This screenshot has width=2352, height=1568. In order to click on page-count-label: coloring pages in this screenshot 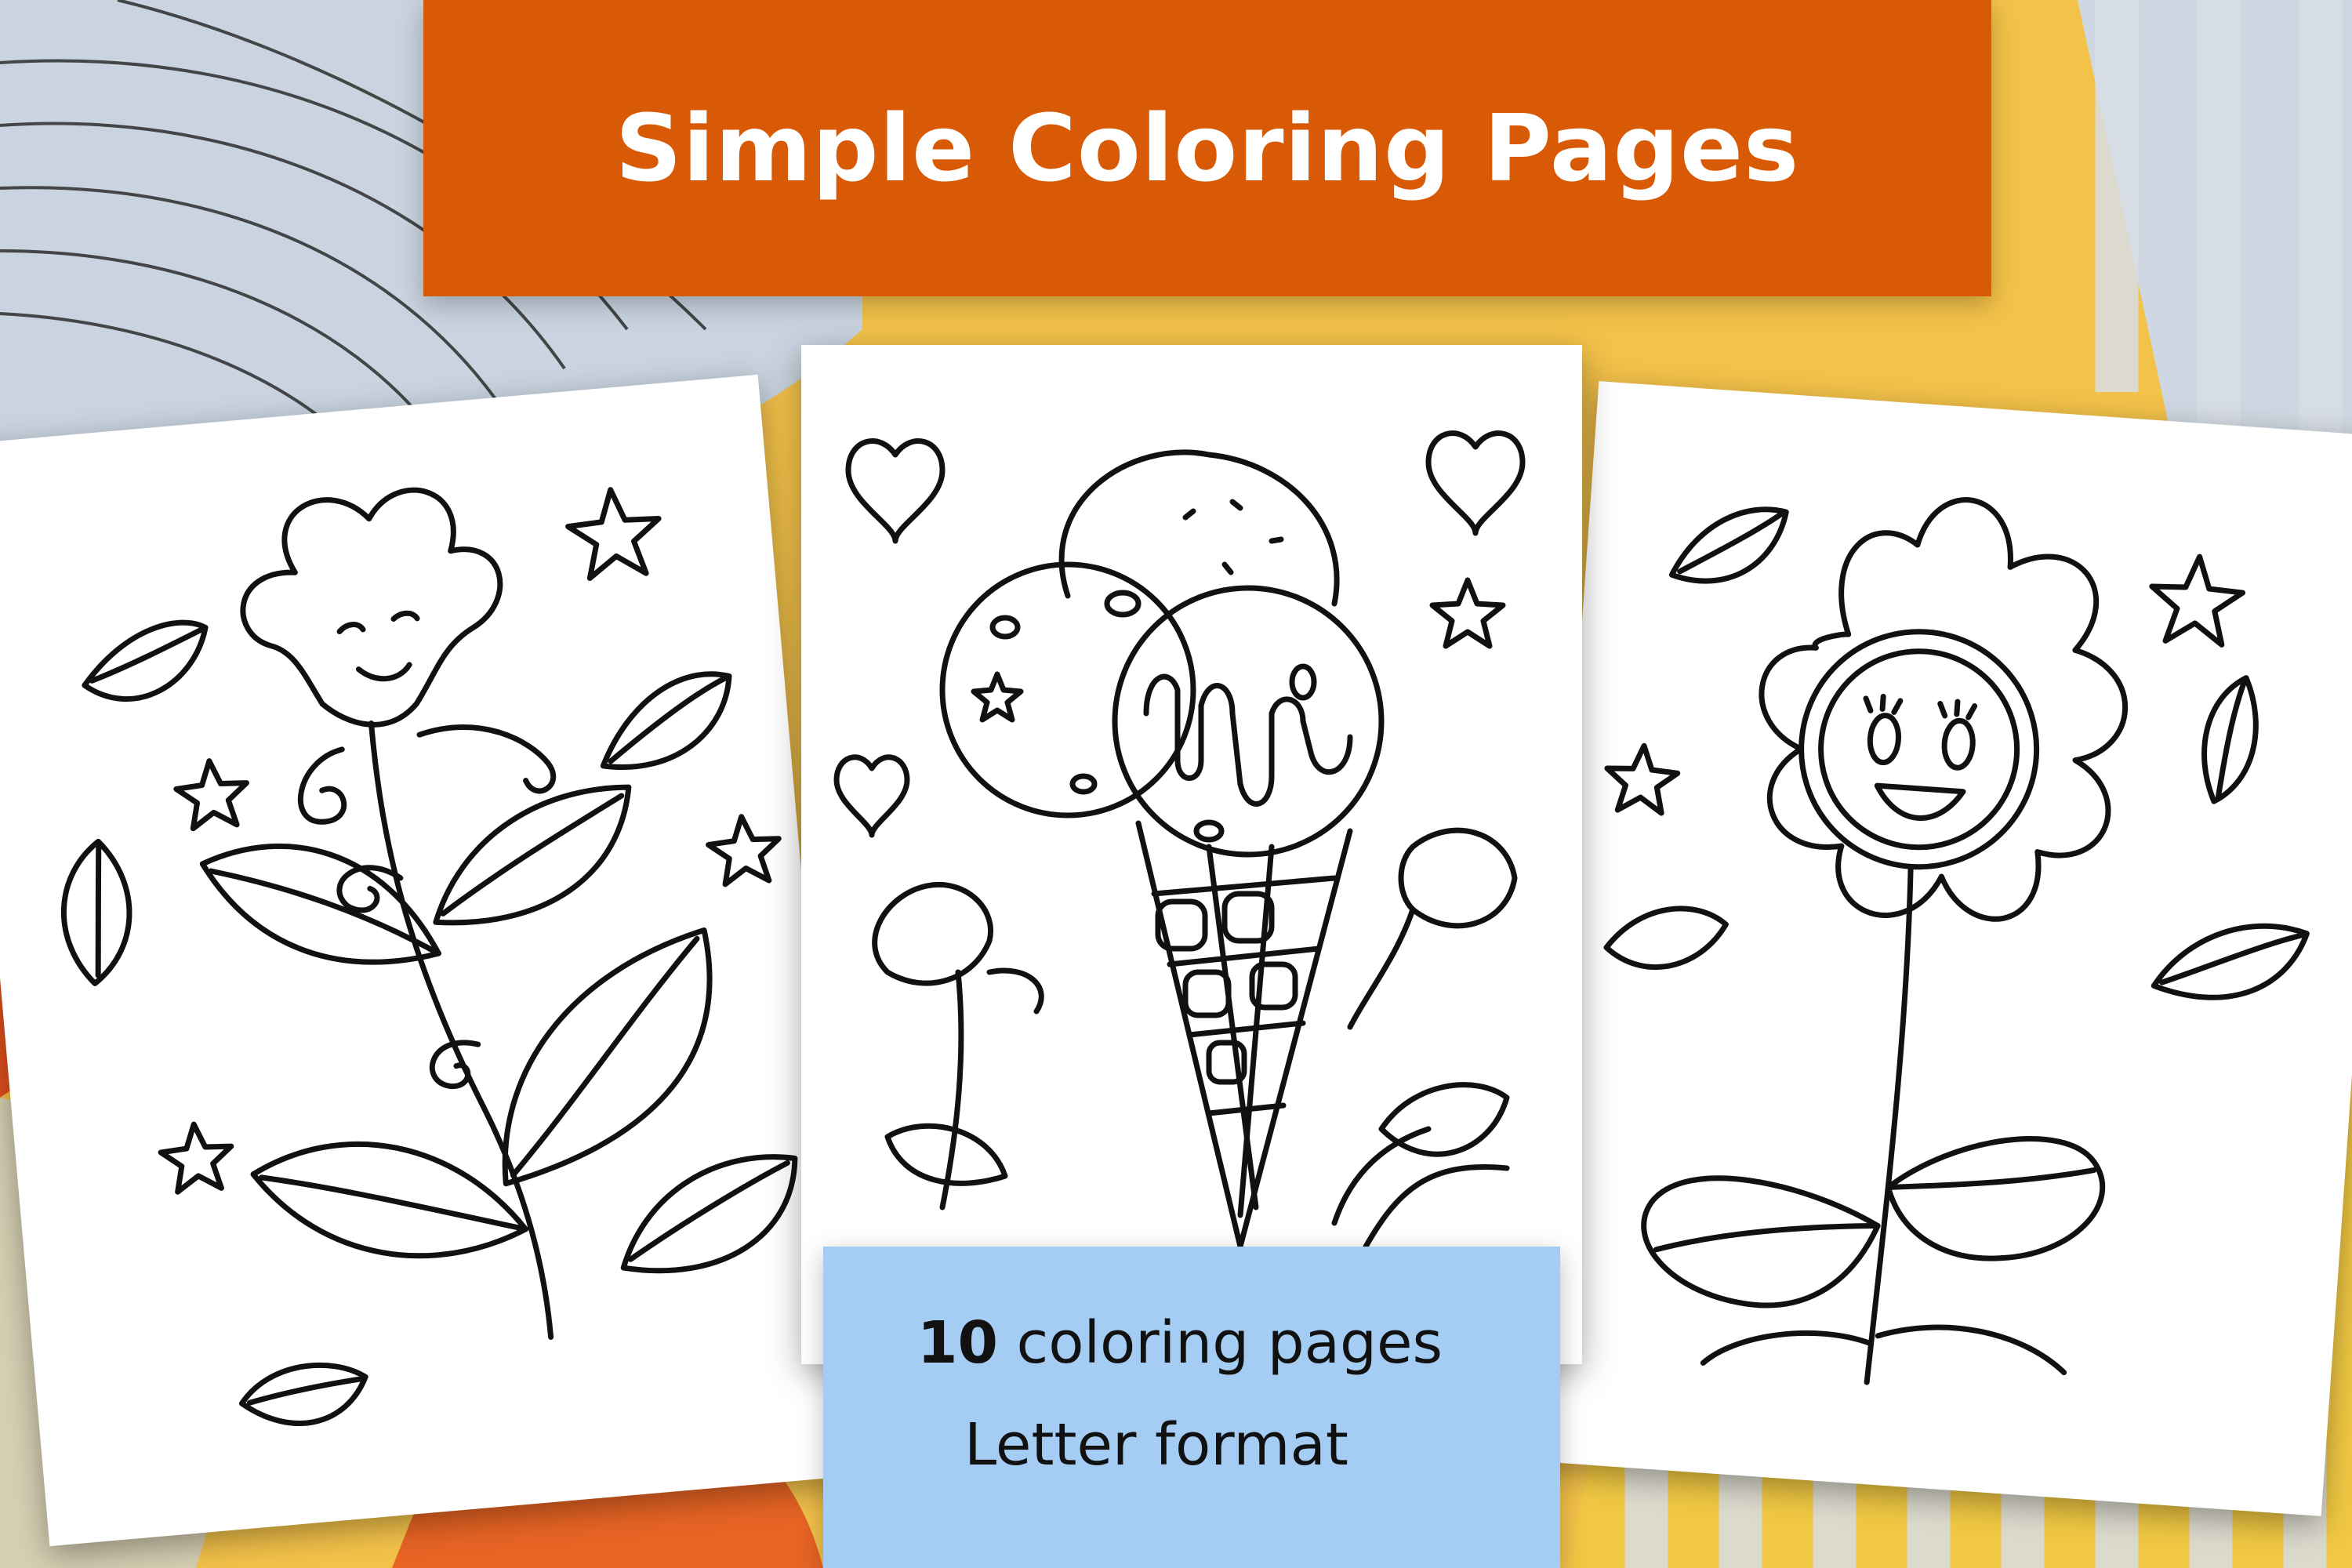, I will do `click(1229, 1343)`.